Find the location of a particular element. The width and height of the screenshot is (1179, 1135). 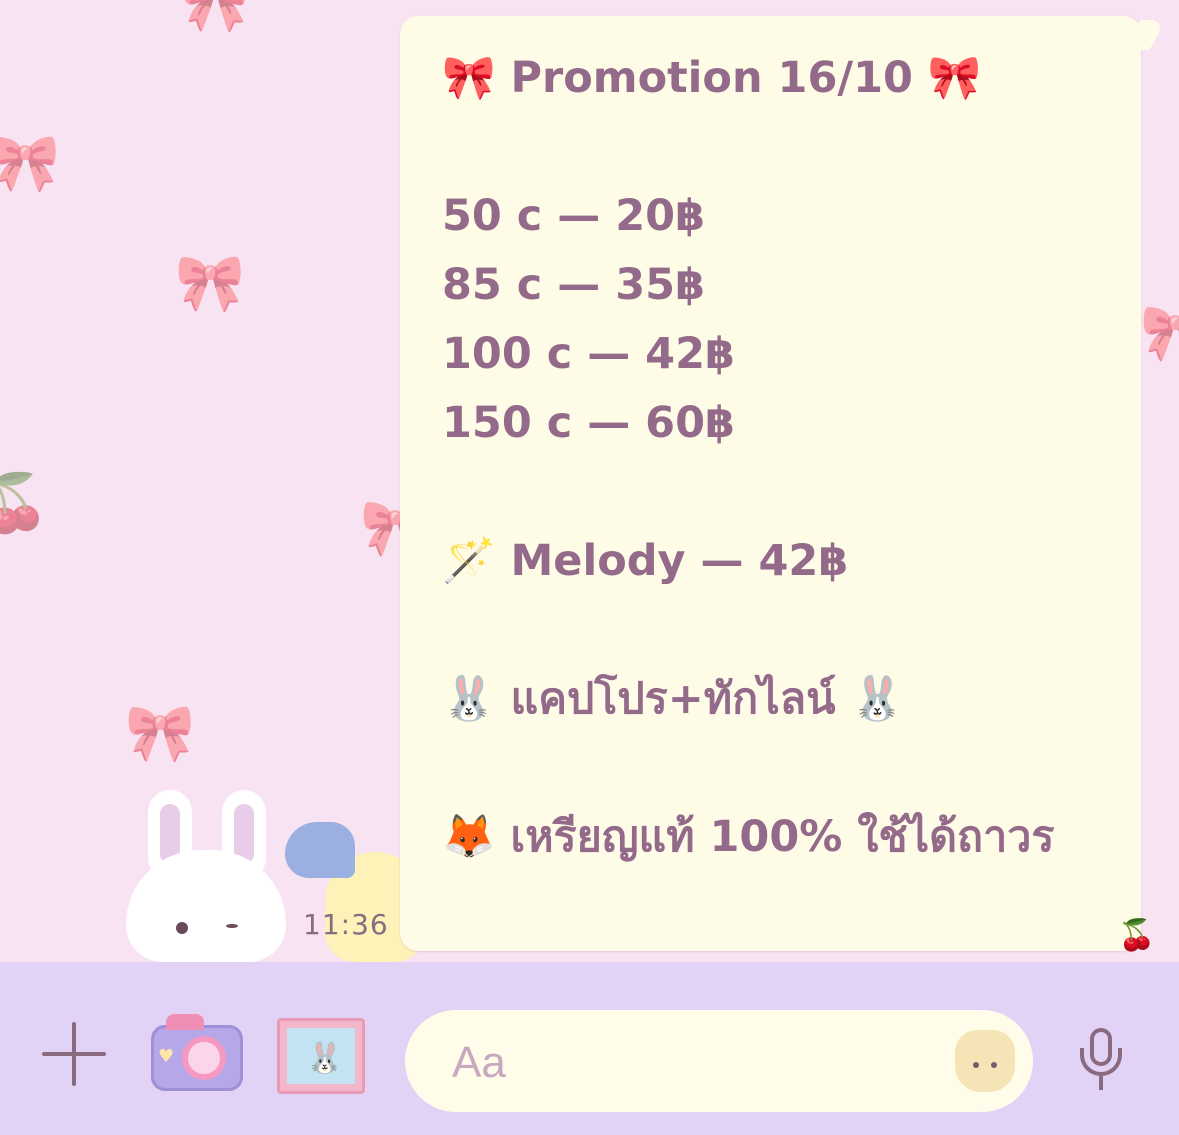

sticker-icon is located at coordinates (985, 1061).